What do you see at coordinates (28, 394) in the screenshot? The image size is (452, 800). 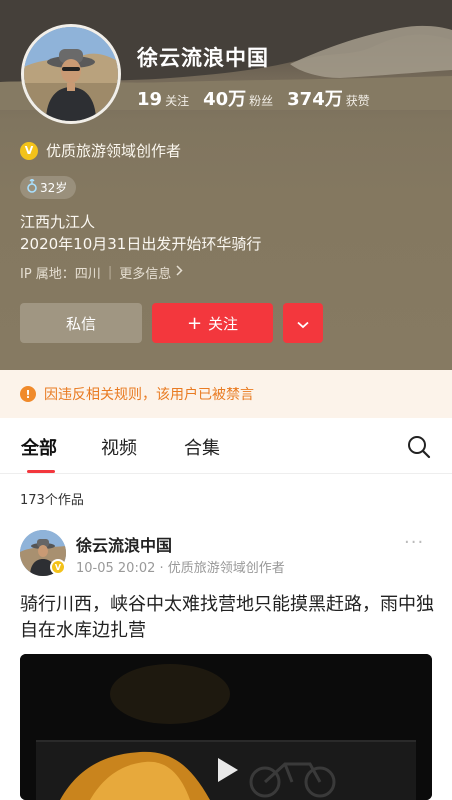 I see `warning-icon: !` at bounding box center [28, 394].